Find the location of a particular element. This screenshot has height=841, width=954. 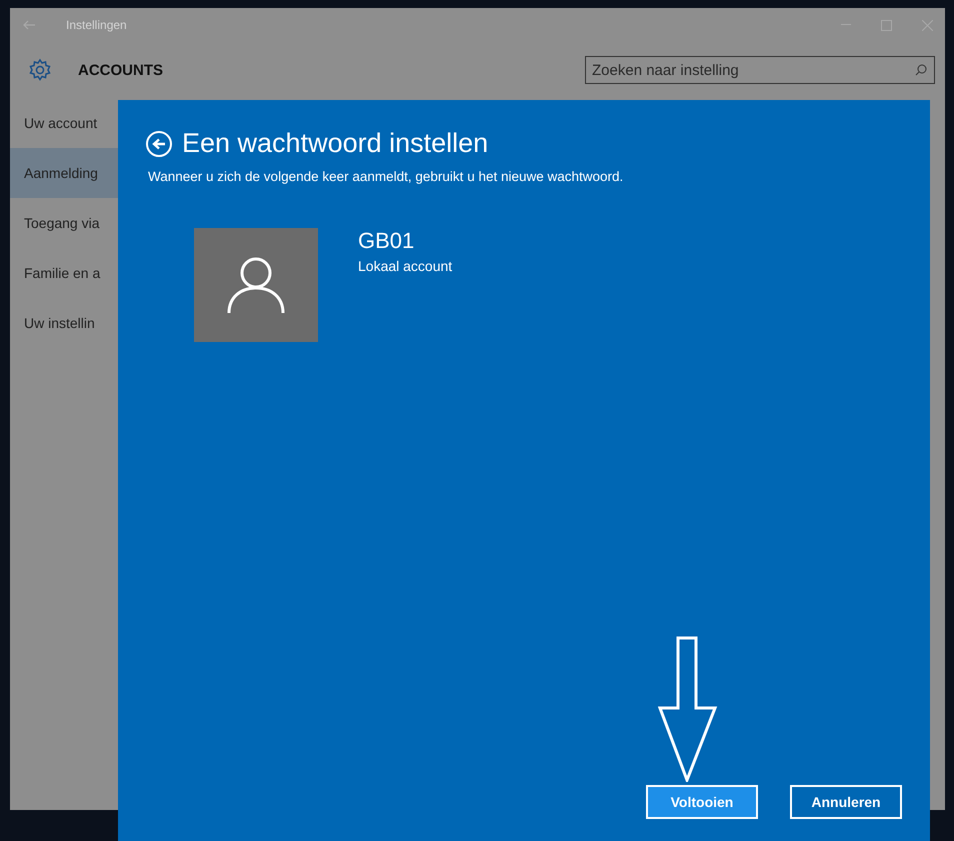

gear-icon is located at coordinates (40, 70).